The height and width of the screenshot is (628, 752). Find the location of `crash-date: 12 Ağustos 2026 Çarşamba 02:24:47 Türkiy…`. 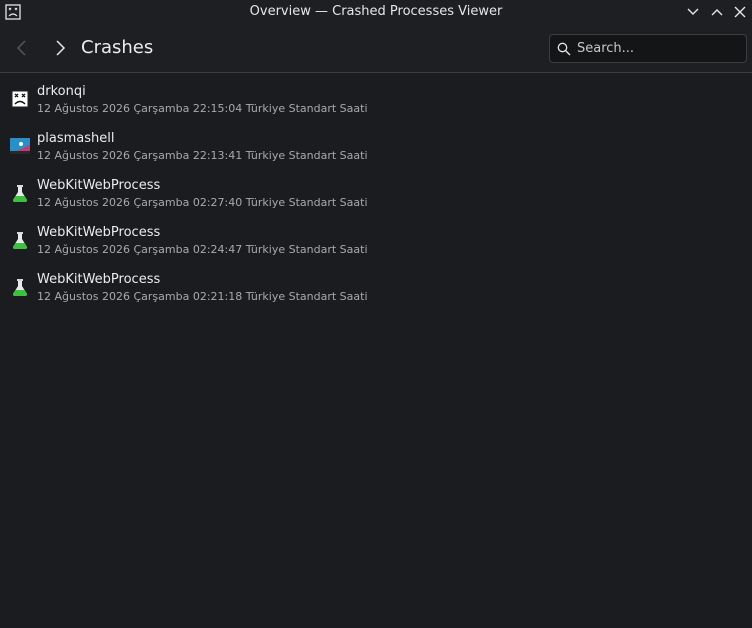

crash-date: 12 Ağustos 2026 Çarşamba 02:24:47 Türkiy… is located at coordinates (202, 249).